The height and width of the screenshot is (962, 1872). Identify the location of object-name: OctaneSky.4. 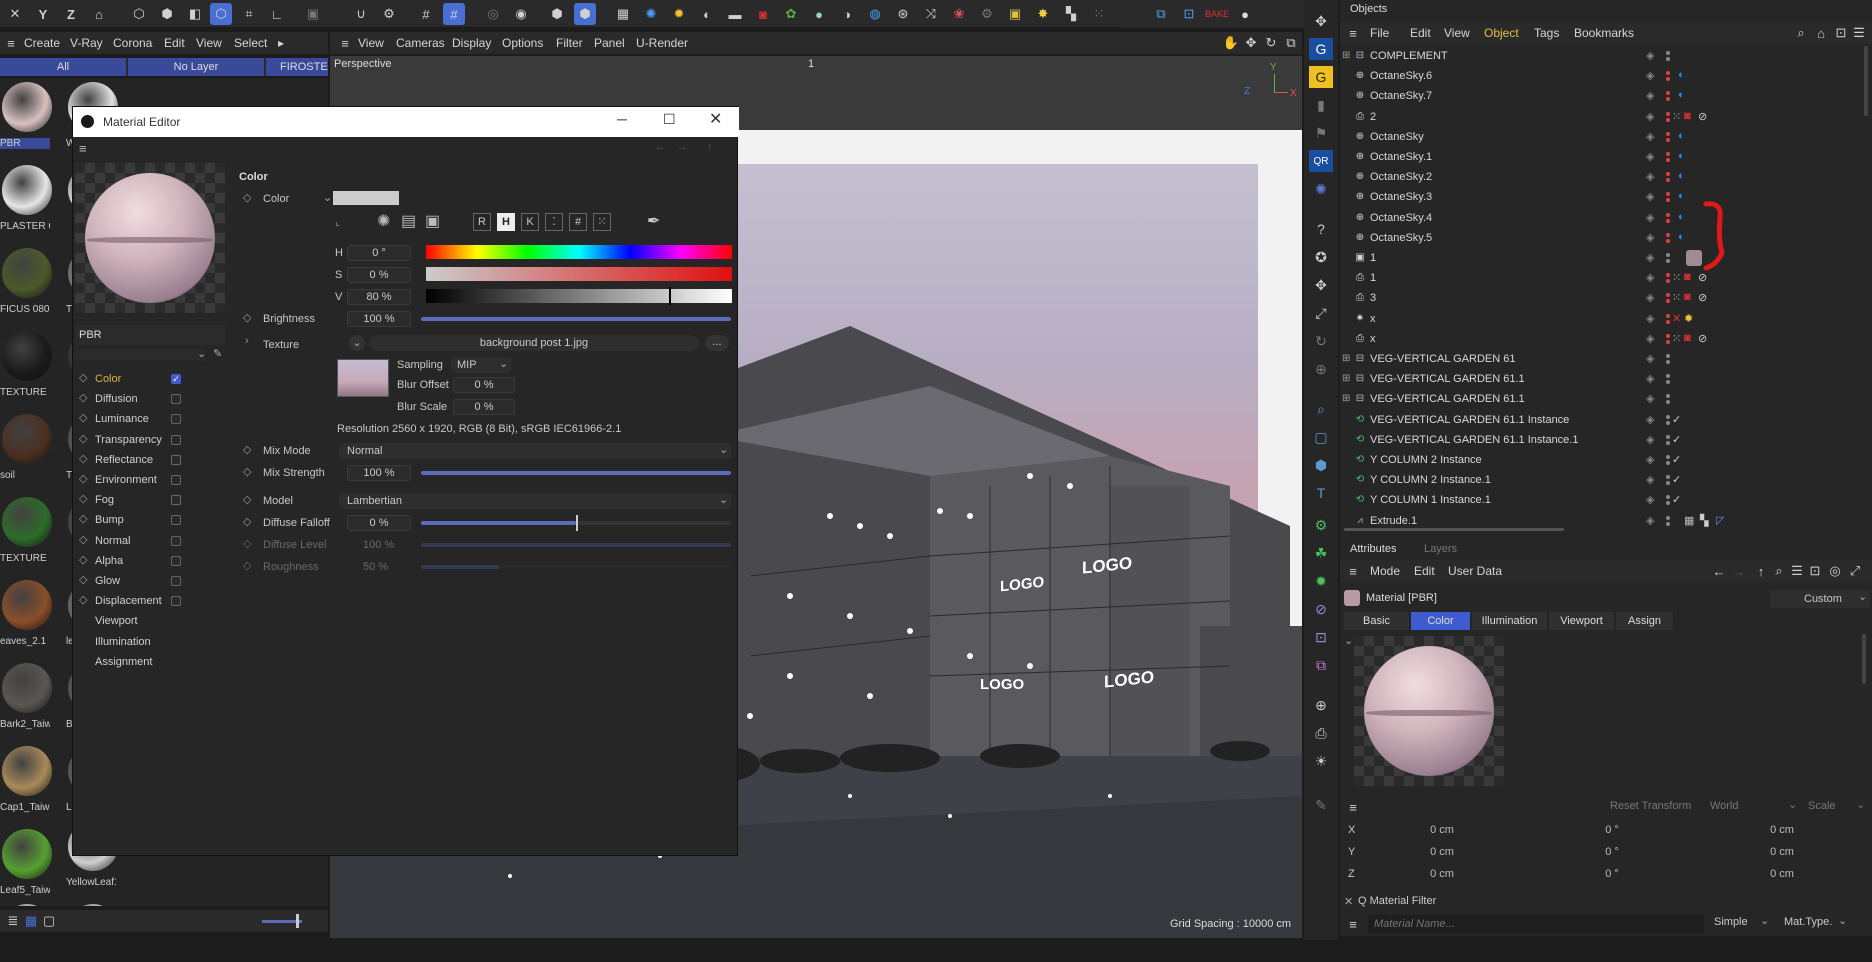
(1401, 218).